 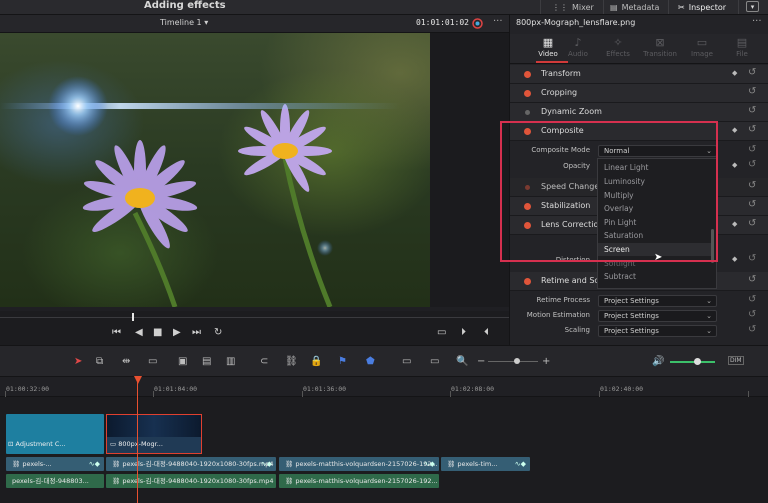 What do you see at coordinates (654, 276) in the screenshot?
I see `dropdown-option: Subtract` at bounding box center [654, 276].